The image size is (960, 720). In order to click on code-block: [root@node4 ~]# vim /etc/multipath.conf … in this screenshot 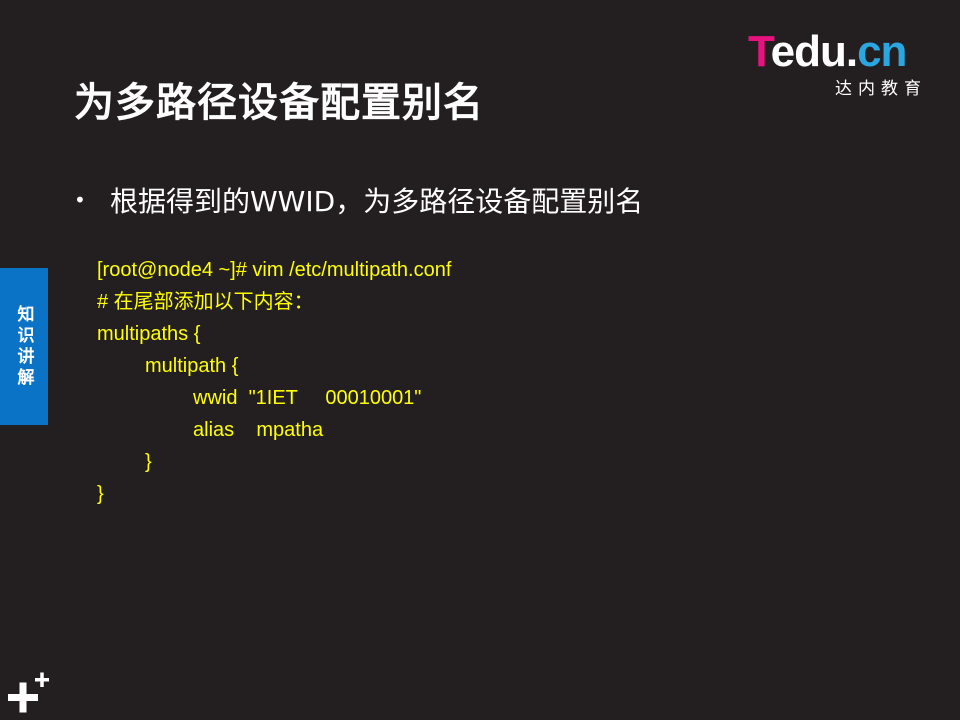, I will do `click(274, 382)`.